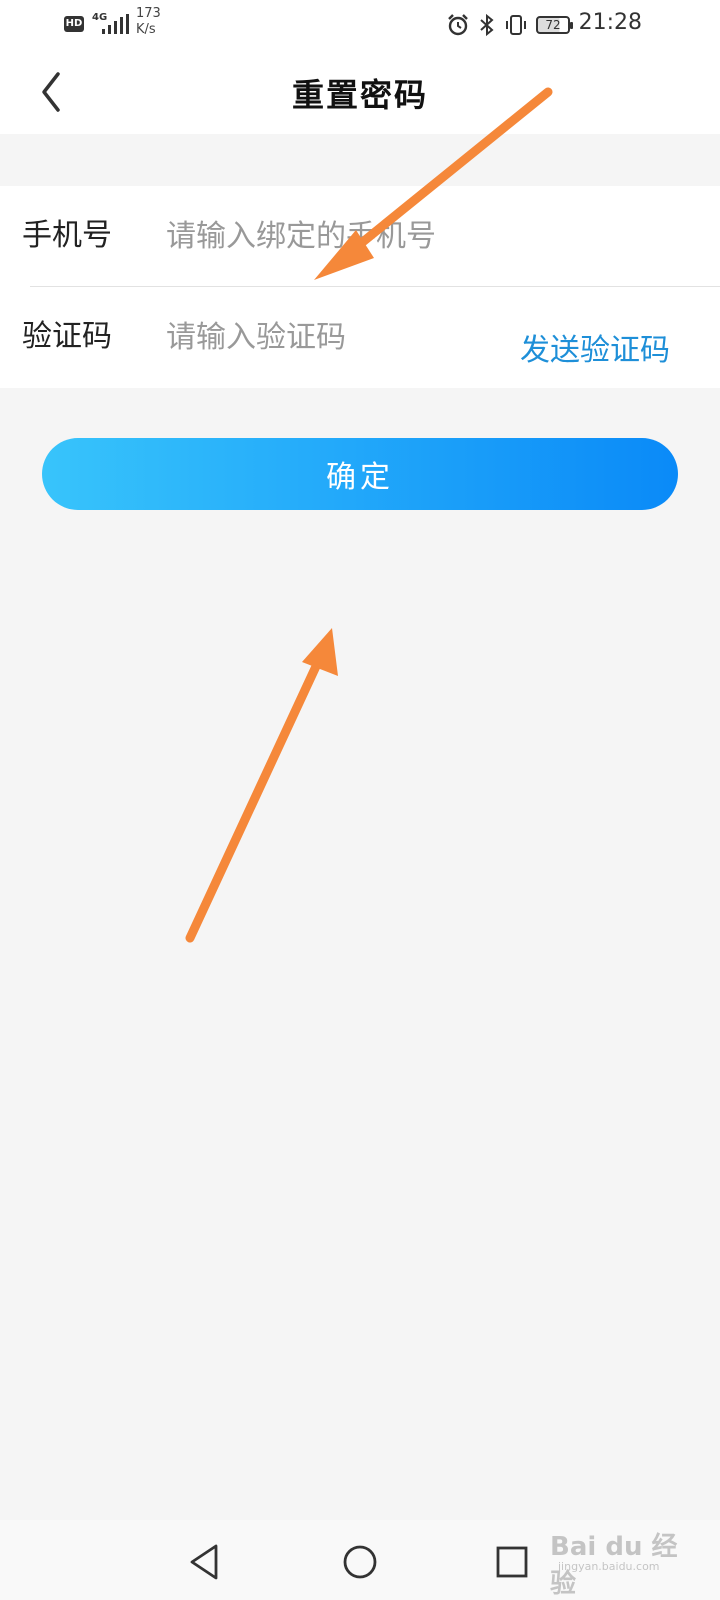 The height and width of the screenshot is (1600, 720). I want to click on vibrate-icon, so click(516, 25).